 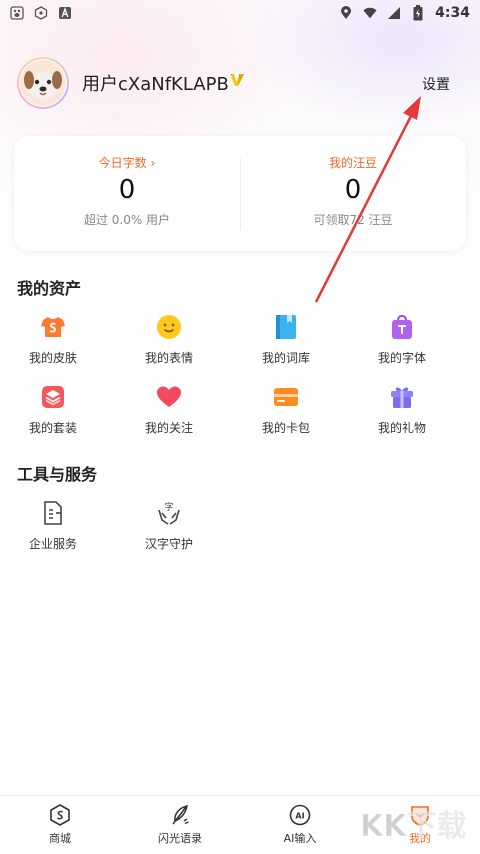 I want to click on tab-ai-input-label: AI输入, so click(x=300, y=838).